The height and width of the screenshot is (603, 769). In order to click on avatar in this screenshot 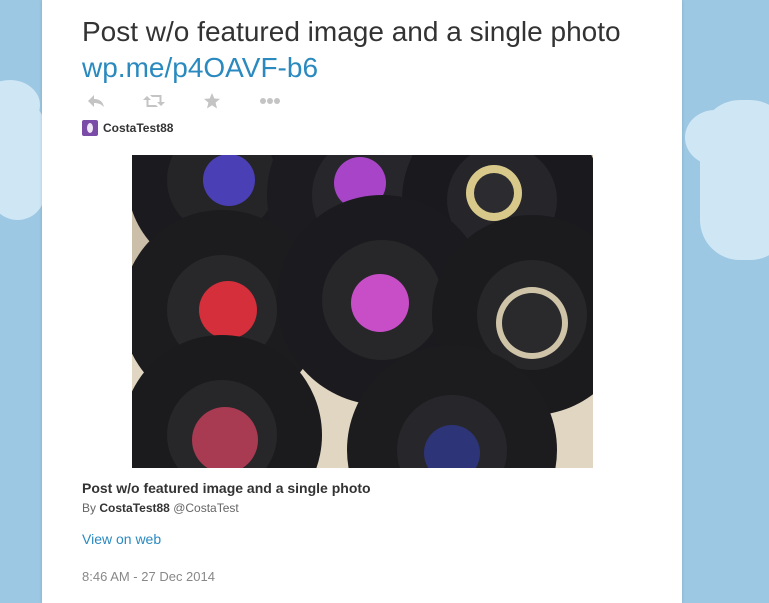, I will do `click(90, 128)`.